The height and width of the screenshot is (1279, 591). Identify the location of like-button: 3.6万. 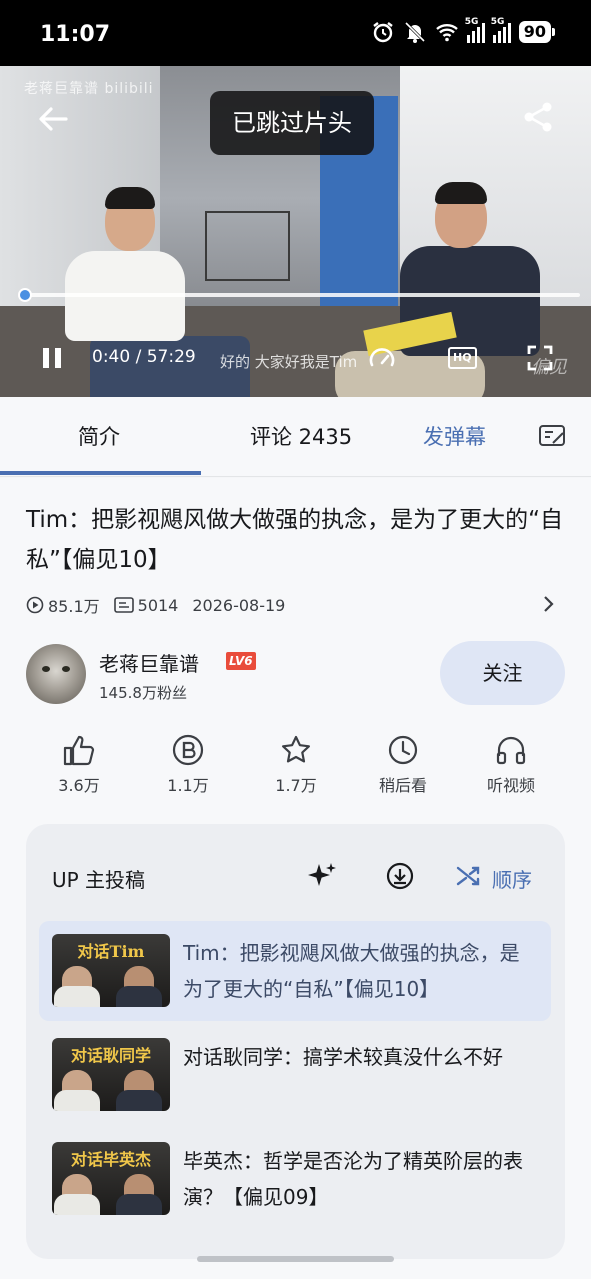
(79, 765).